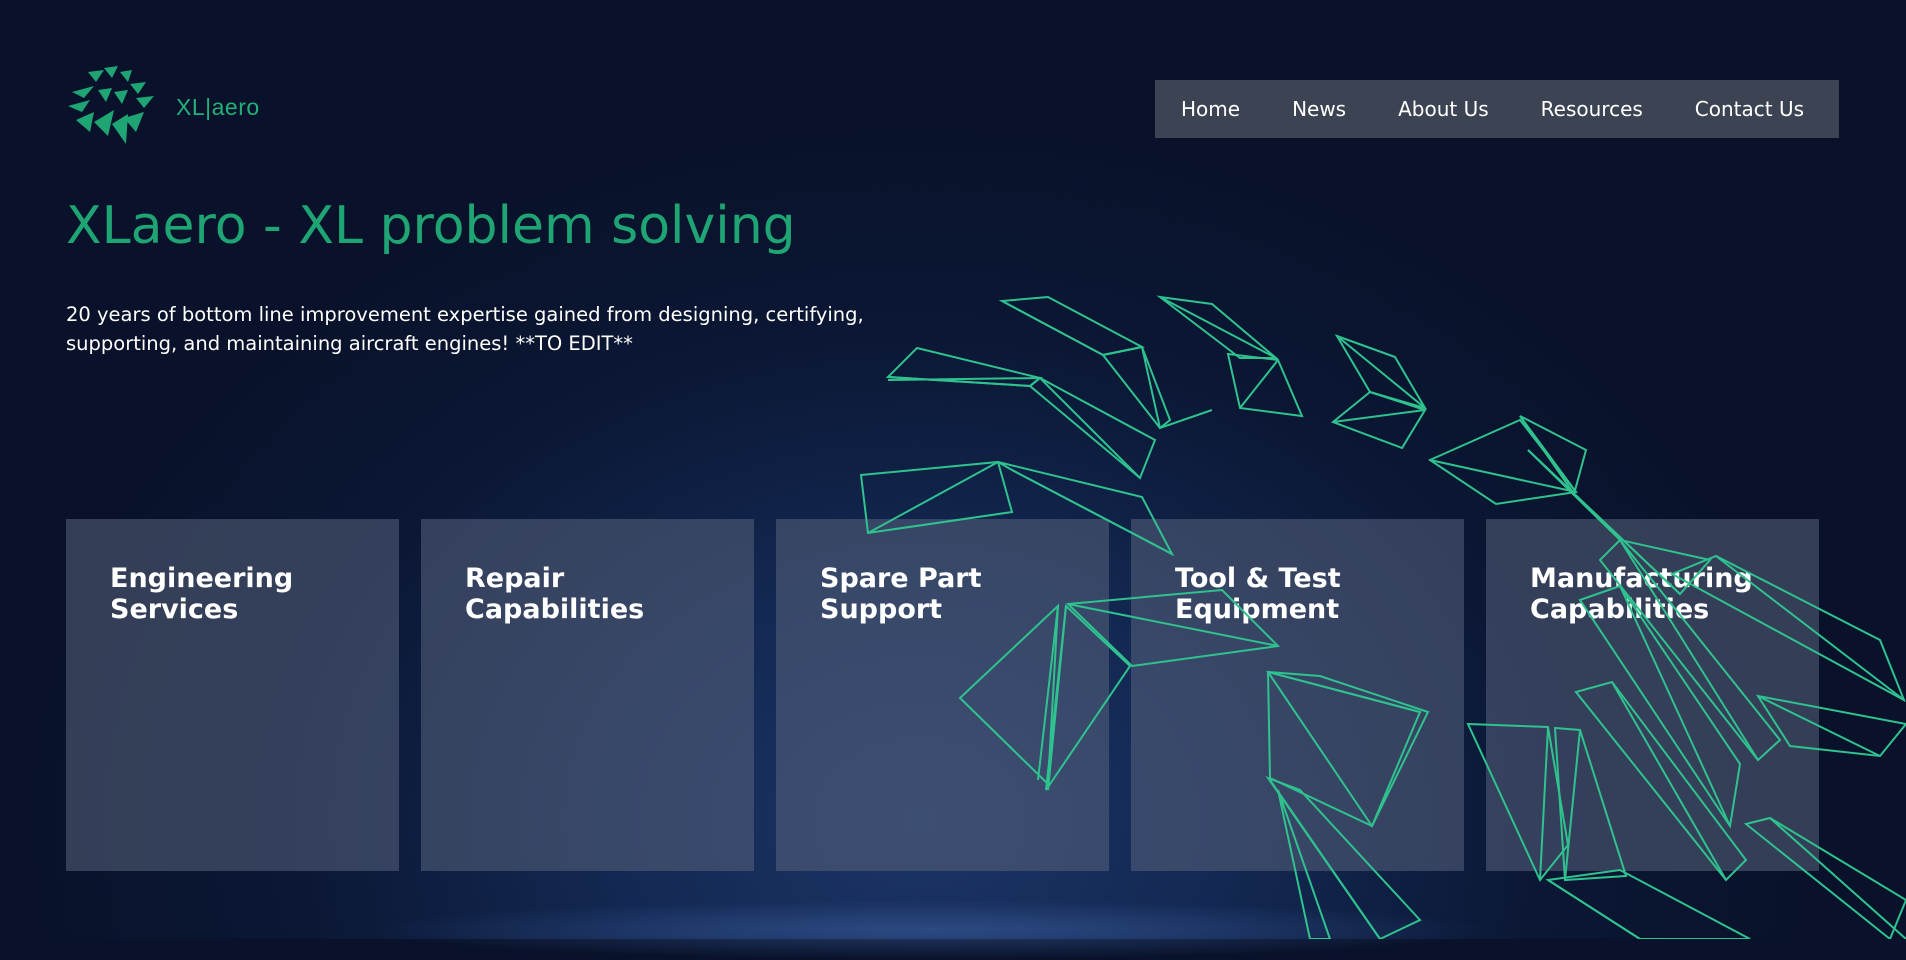  Describe the element at coordinates (587, 695) in the screenshot. I see `card-repair-capabilities: Repair Capabilities` at that location.